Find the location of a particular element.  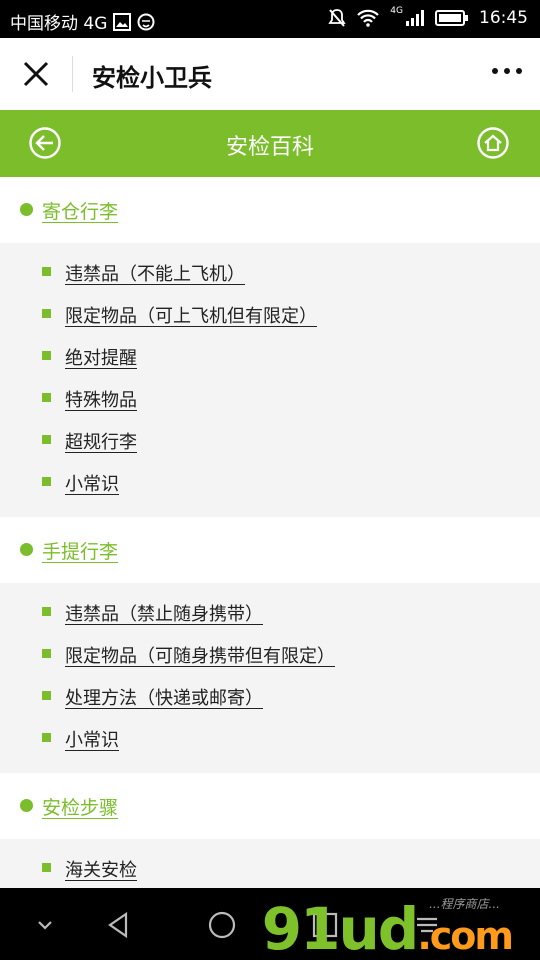

watermark-brand: 91ud is located at coordinates (340, 929).